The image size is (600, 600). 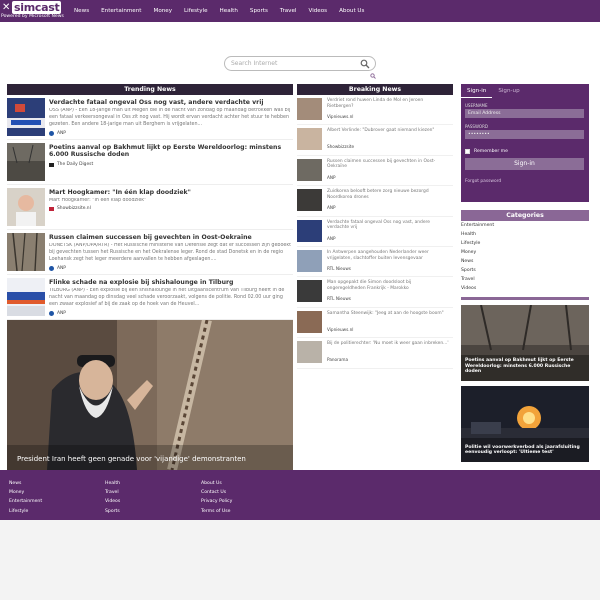 I want to click on article-description: Mart Hoogkamer: "In één klap doodziek", so click(x=98, y=200).